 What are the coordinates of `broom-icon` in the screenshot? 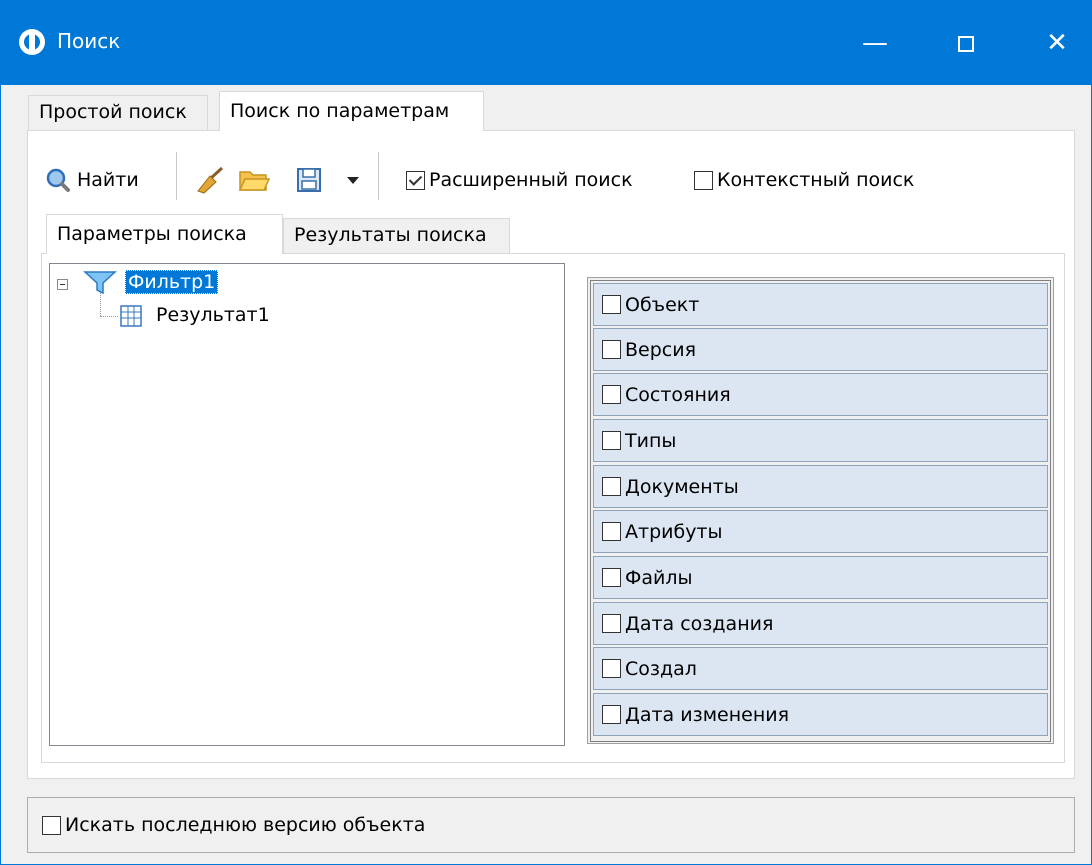 It's located at (210, 180).